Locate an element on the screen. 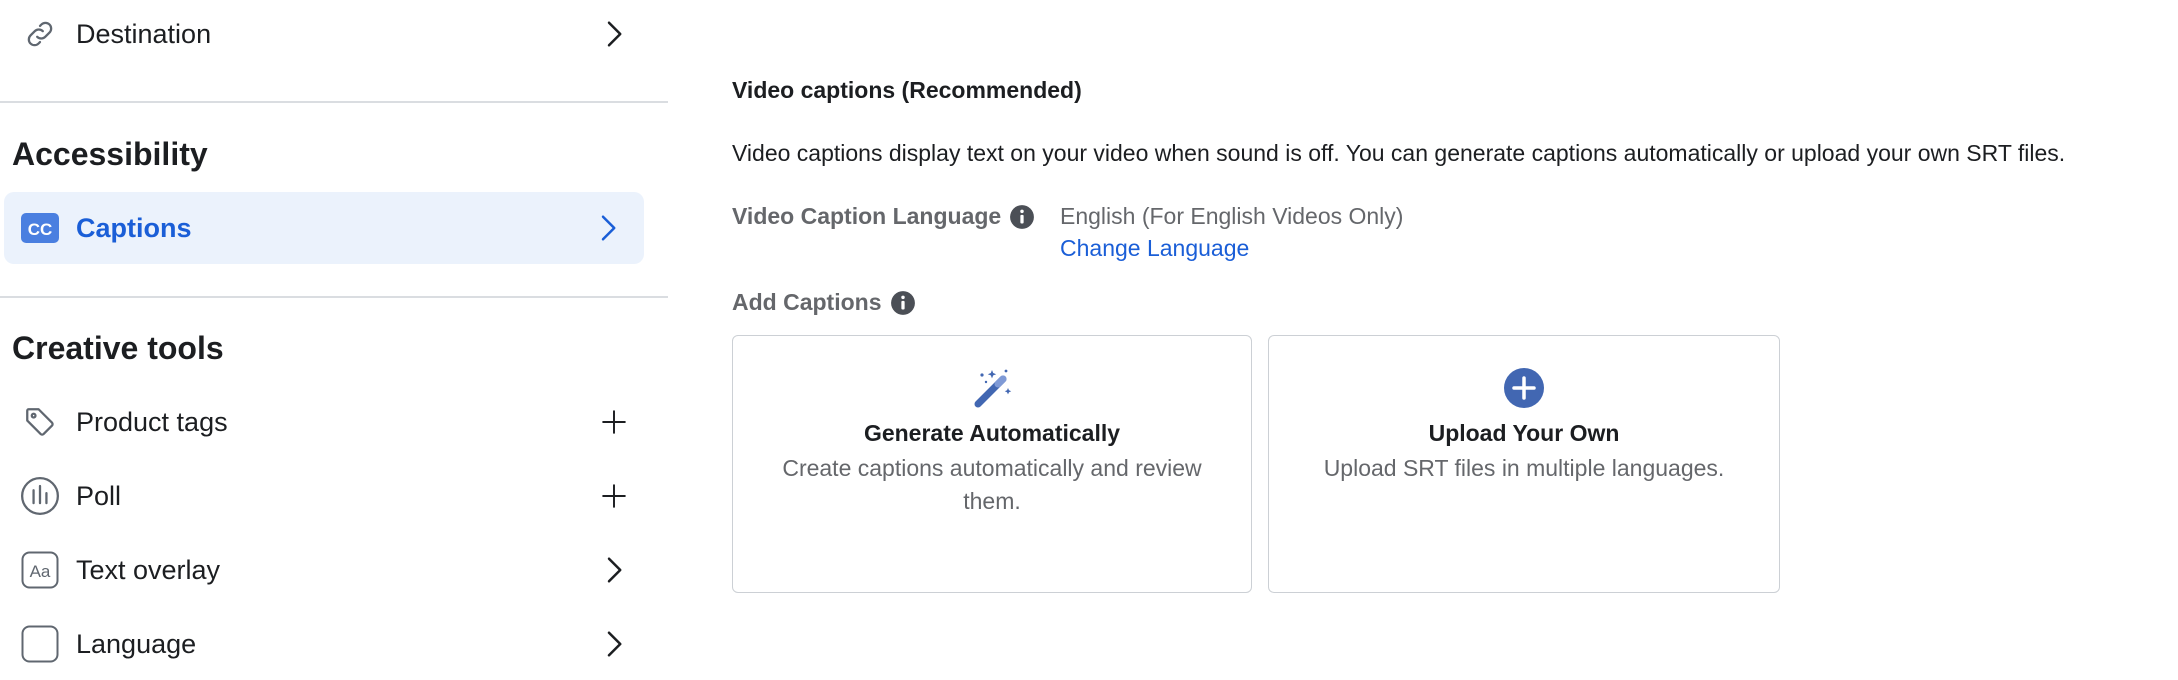 Image resolution: width=2178 pixels, height=680 pixels. sidebar-item-label: Captions is located at coordinates (134, 227).